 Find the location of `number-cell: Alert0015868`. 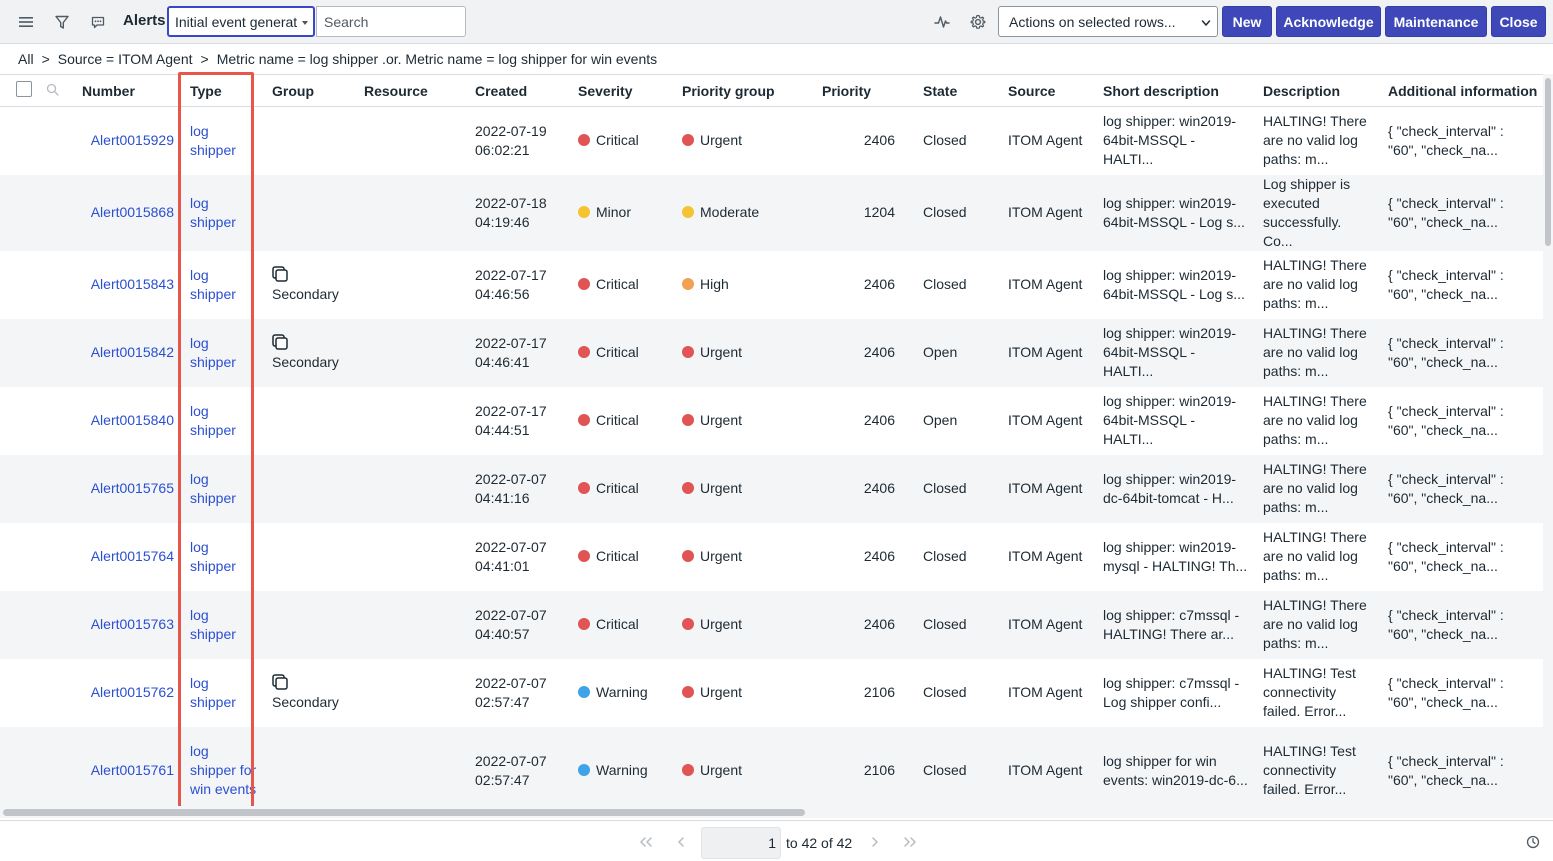

number-cell: Alert0015868 is located at coordinates (128, 212).